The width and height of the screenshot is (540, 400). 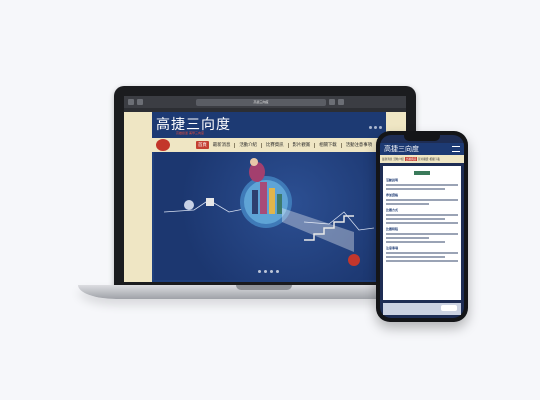 I want to click on nav-item-notices: 活動注意事項, so click(x=359, y=145).